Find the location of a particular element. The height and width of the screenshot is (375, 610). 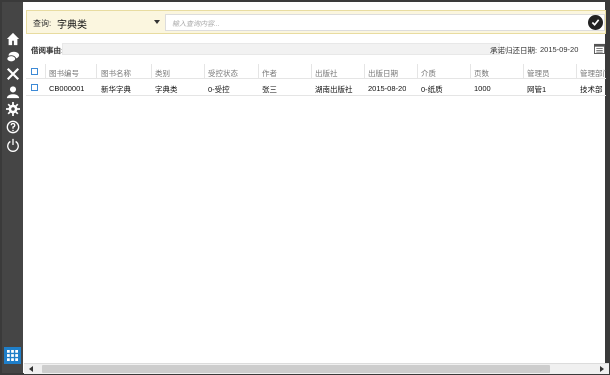

header-pages: 页数 is located at coordinates (481, 73).